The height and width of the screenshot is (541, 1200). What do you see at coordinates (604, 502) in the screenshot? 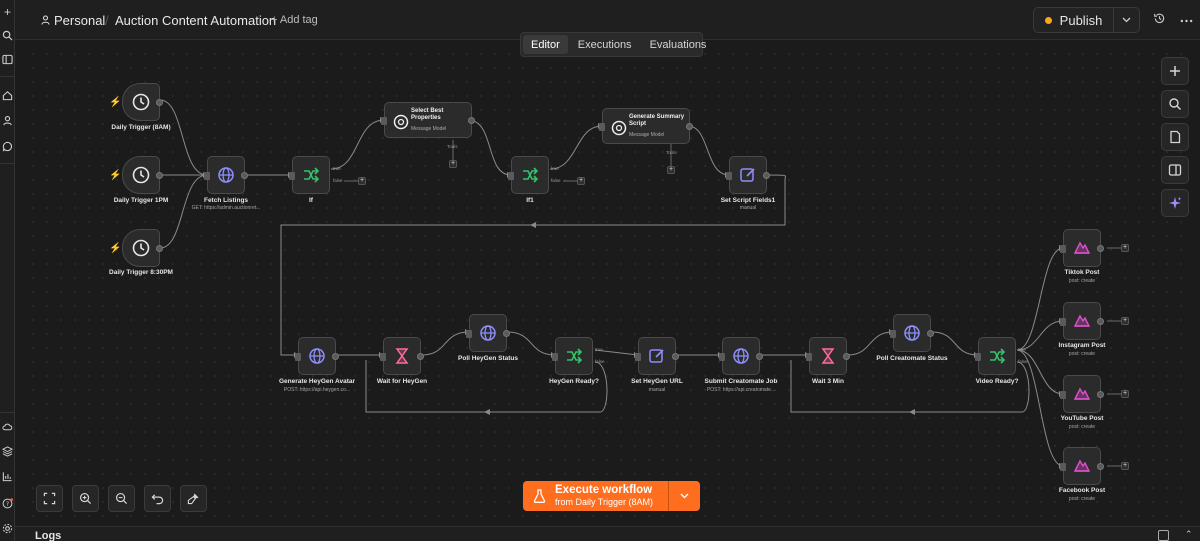
I see `execute-subtitle: from Daily Trigger (8AM)` at bounding box center [604, 502].